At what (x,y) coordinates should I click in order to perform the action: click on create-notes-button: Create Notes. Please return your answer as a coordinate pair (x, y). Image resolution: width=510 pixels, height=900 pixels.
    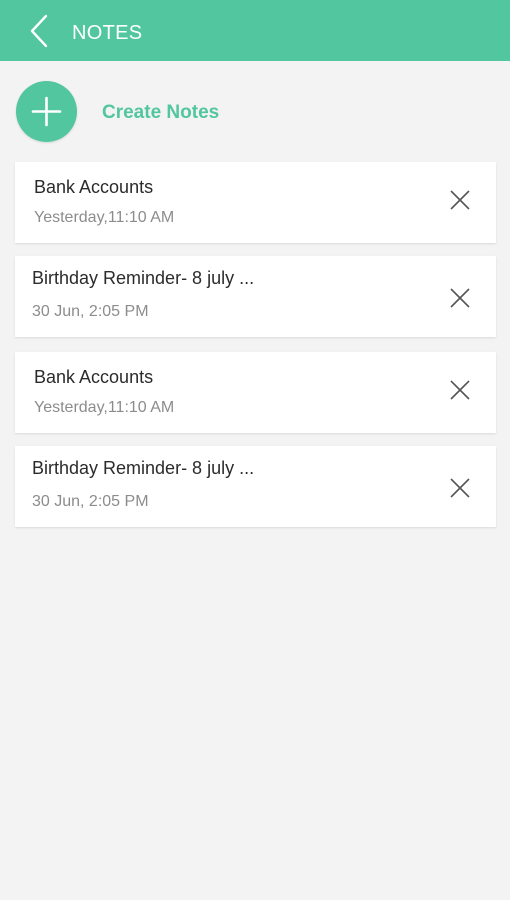
    Looking at the image, I should click on (166, 112).